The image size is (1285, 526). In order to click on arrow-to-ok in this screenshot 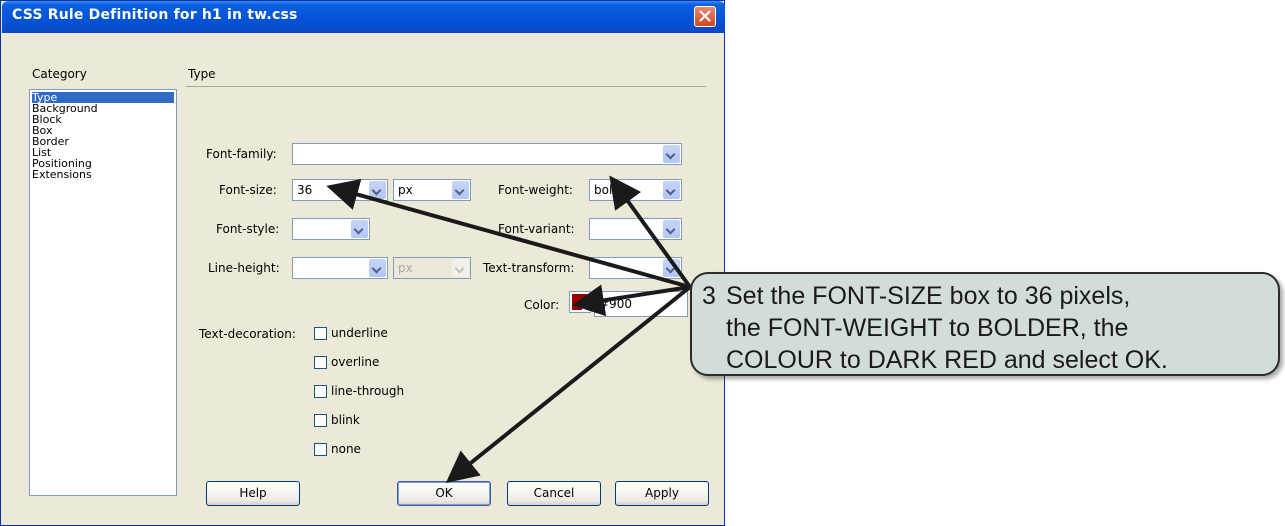, I will do `click(568, 384)`.